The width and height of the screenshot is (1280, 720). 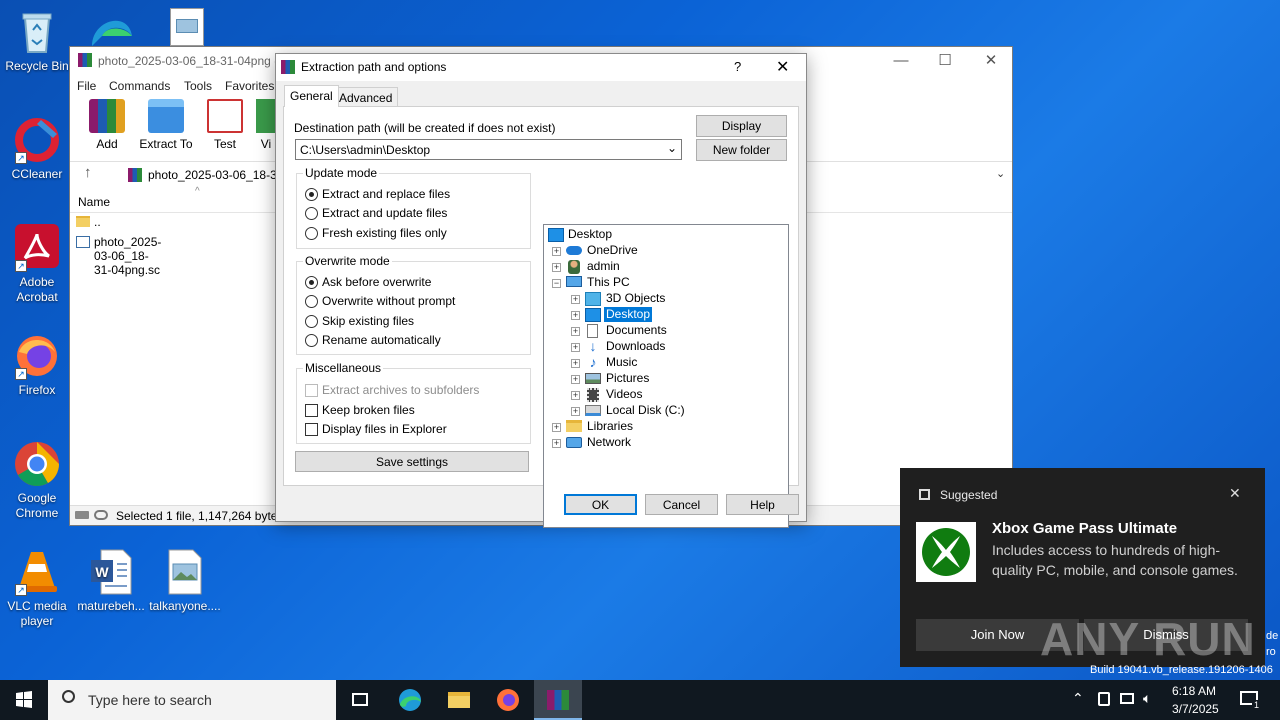 What do you see at coordinates (410, 700) in the screenshot?
I see `taskbar-edge-button` at bounding box center [410, 700].